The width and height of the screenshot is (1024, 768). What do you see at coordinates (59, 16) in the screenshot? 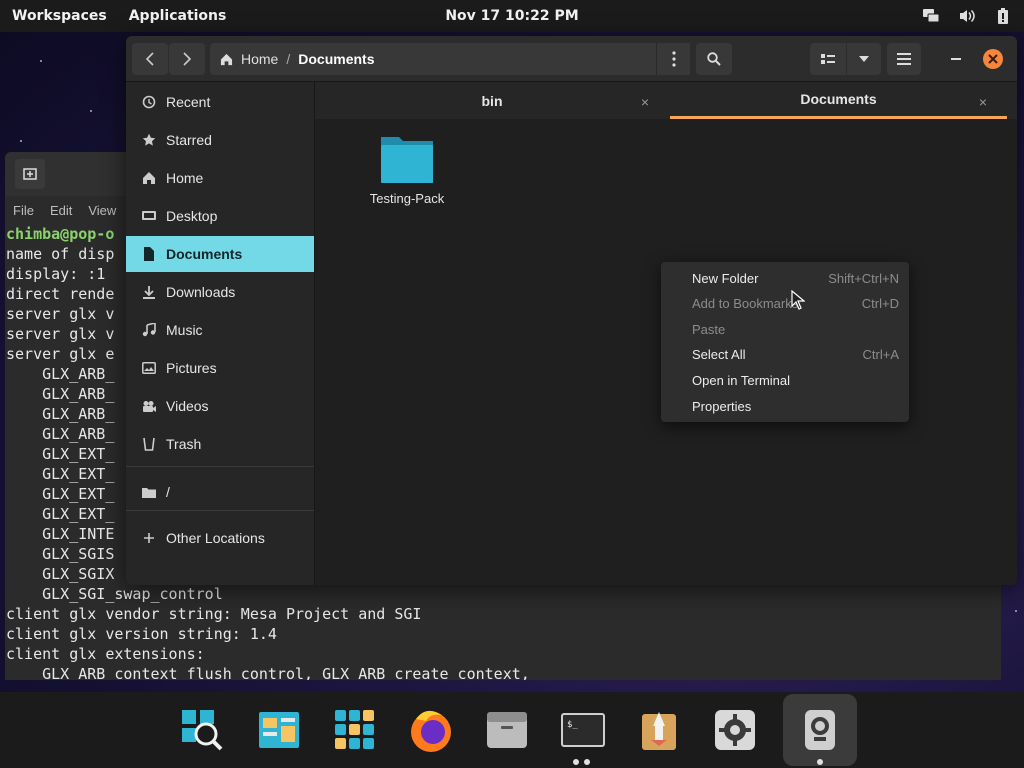
I see `workspaces-button: Workspaces` at bounding box center [59, 16].